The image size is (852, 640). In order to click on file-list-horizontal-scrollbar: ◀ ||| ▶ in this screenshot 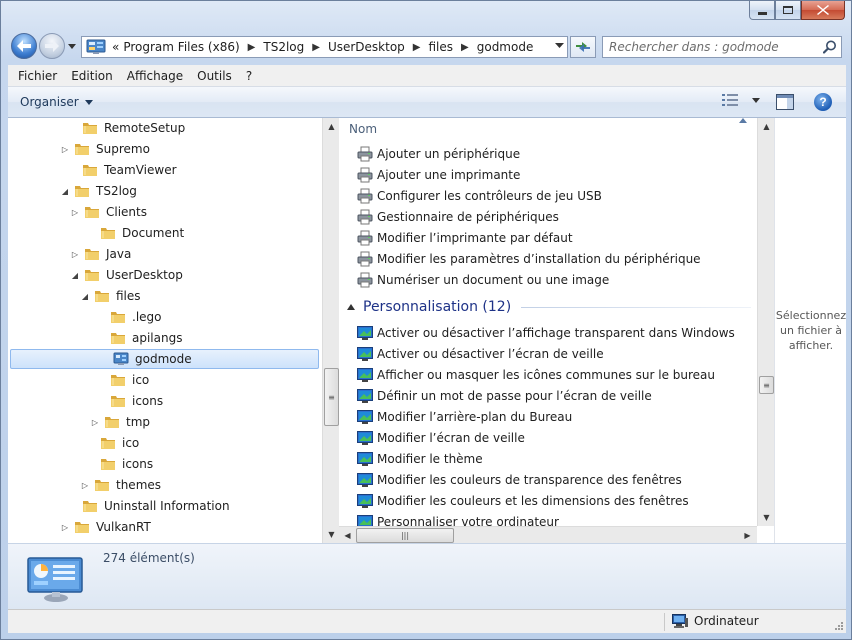, I will do `click(548, 534)`.